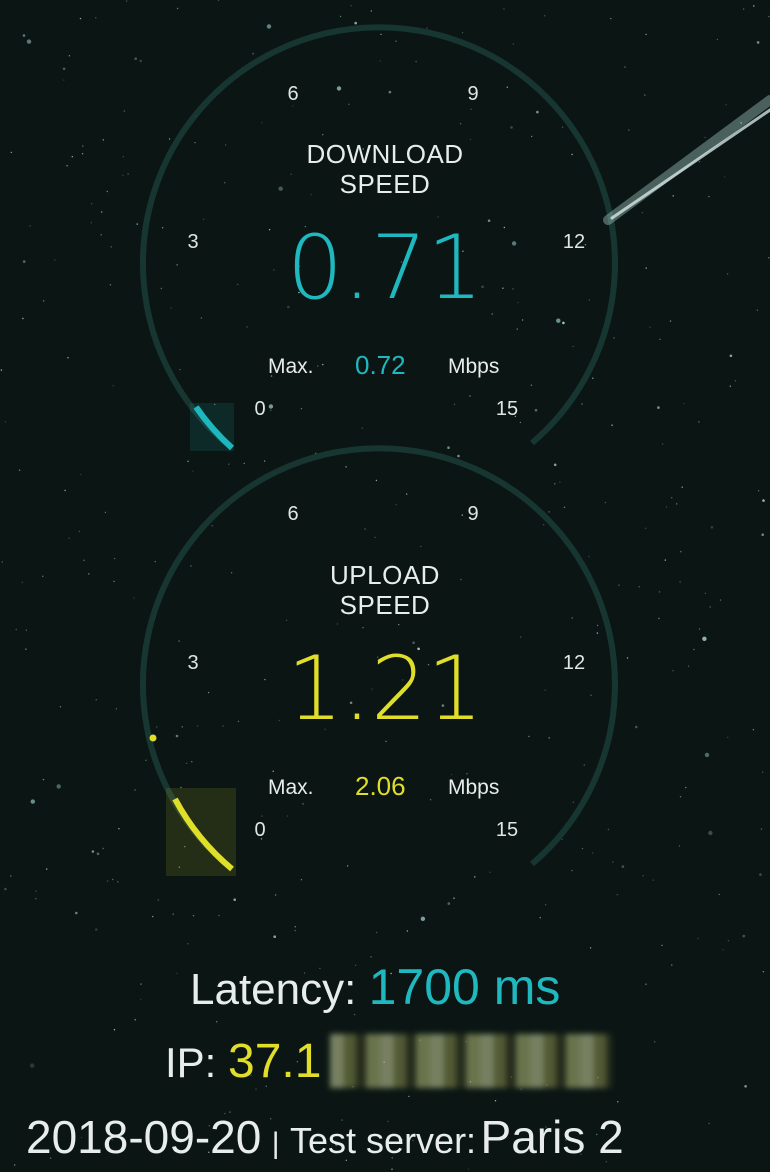 This screenshot has height=1172, width=770. I want to click on ip-redaction-blur, so click(471, 1061).